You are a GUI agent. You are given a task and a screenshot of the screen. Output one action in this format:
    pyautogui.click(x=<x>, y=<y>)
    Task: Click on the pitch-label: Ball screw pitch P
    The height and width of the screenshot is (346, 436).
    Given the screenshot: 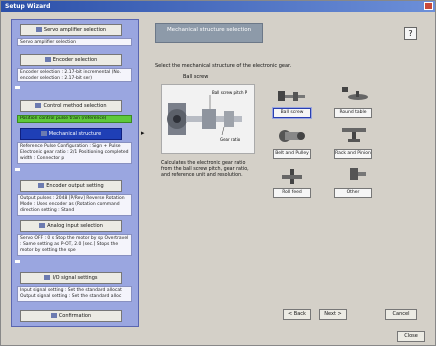 What is the action you would take?
    pyautogui.click(x=230, y=92)
    